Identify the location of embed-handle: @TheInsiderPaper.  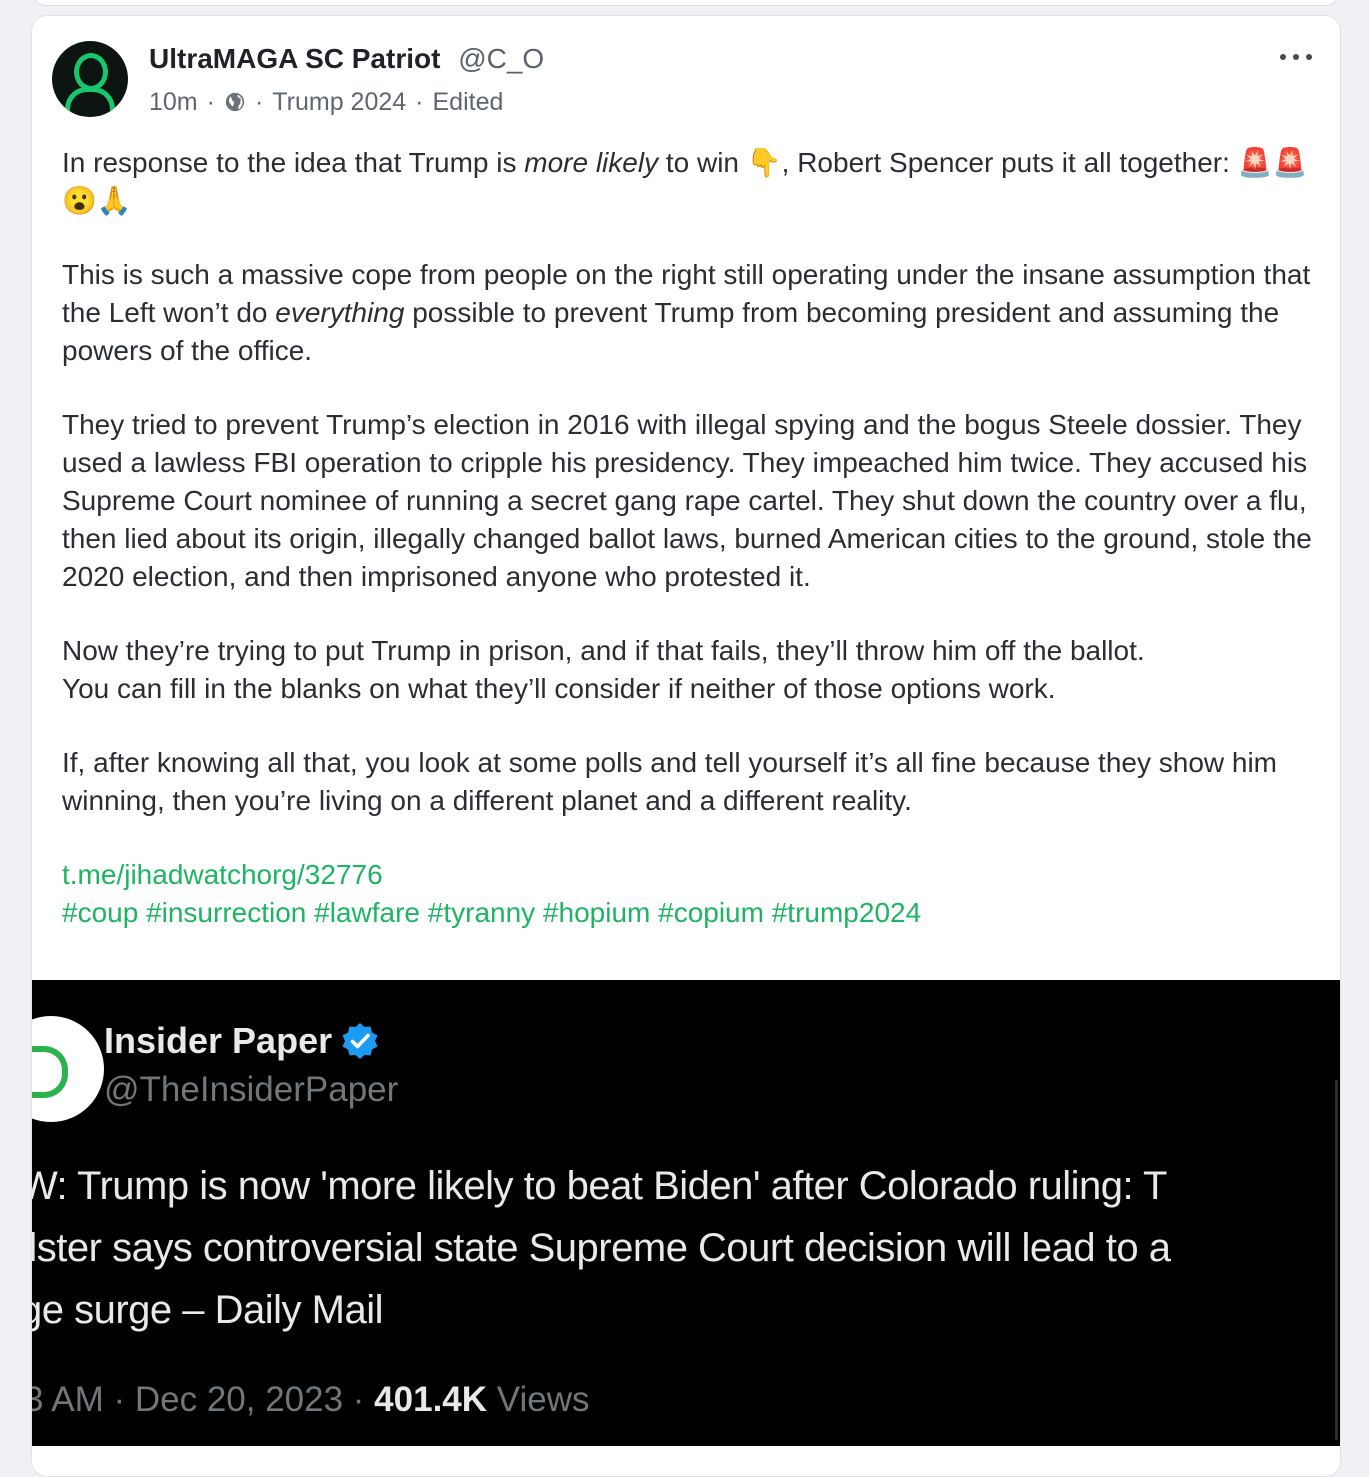
(251, 1089).